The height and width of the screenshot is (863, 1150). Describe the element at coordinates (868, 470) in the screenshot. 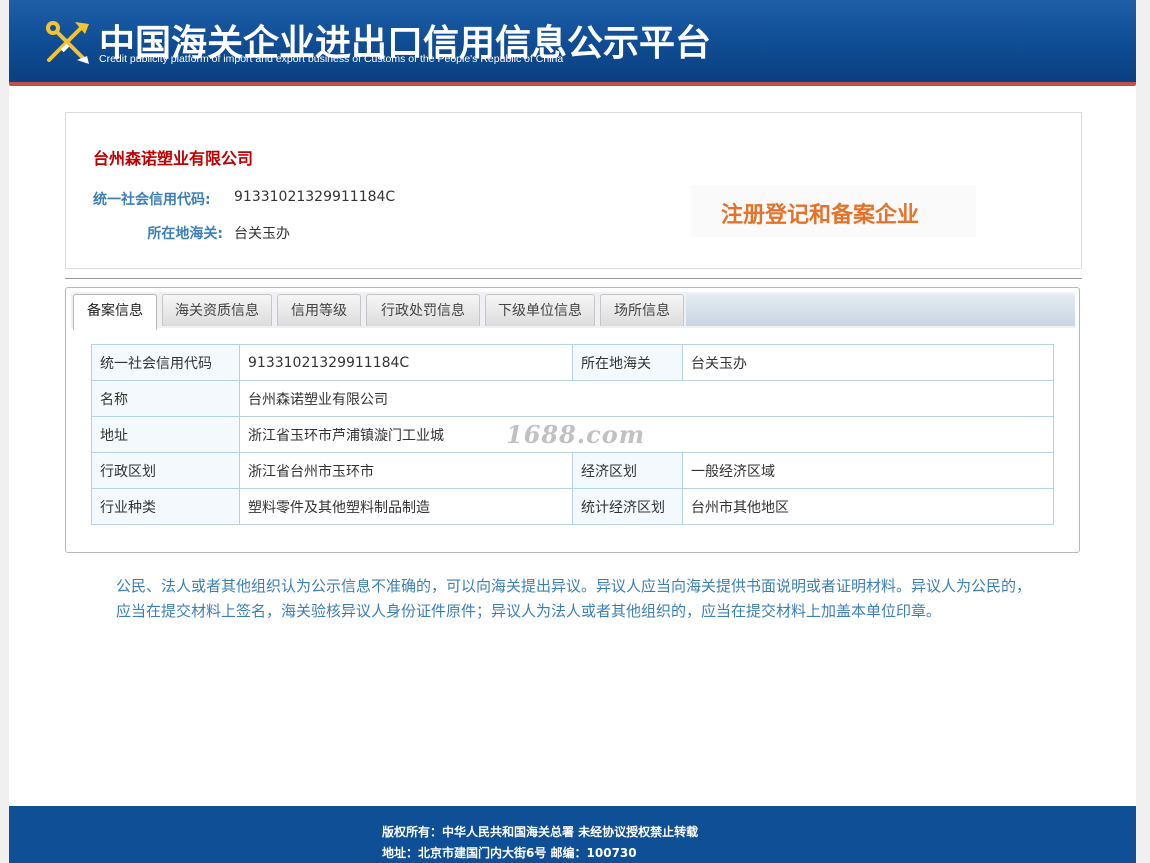

I see `economic-region-cell: 一般经济区域` at that location.